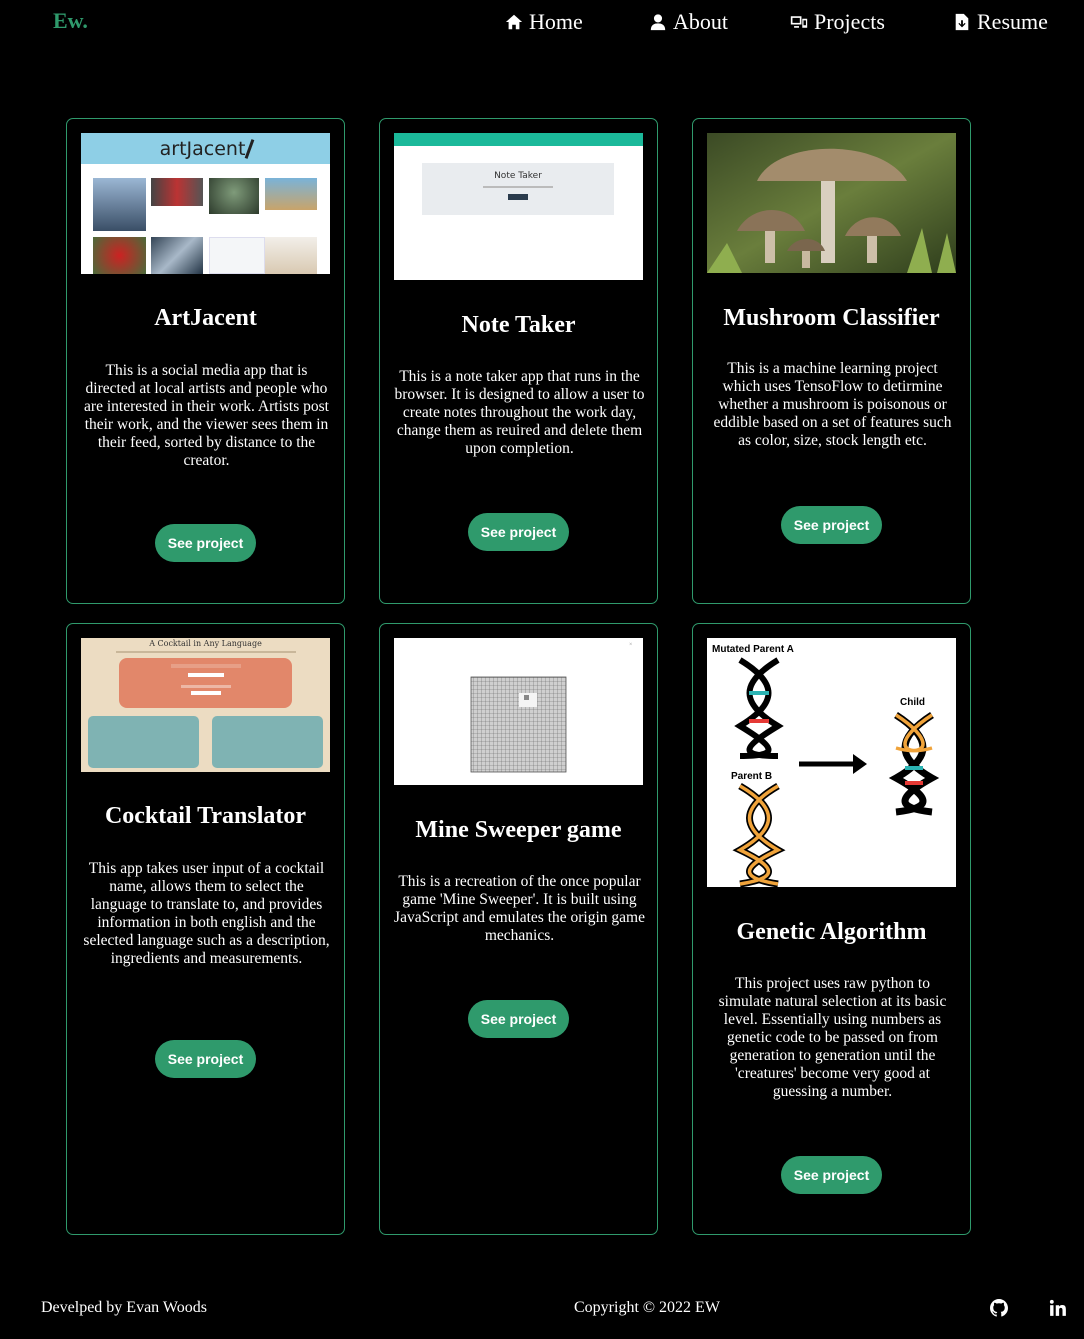 This screenshot has height=1339, width=1084. What do you see at coordinates (205, 203) in the screenshot?
I see `artjacent-screenshot: artJacent` at bounding box center [205, 203].